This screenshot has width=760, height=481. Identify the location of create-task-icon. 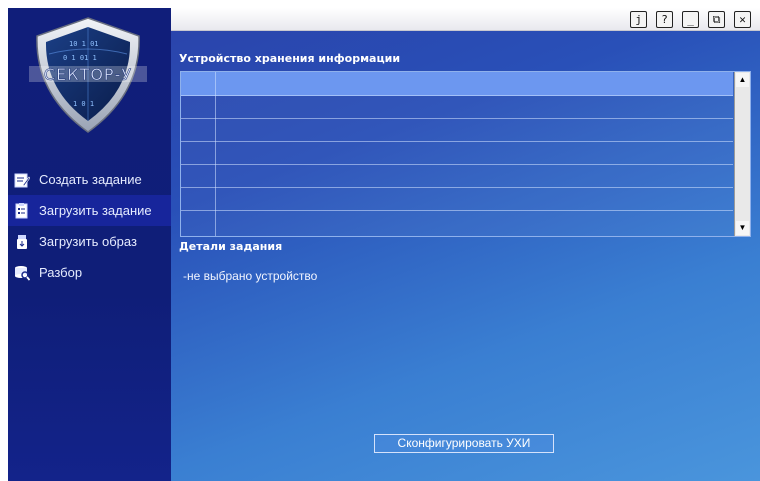
(21, 179).